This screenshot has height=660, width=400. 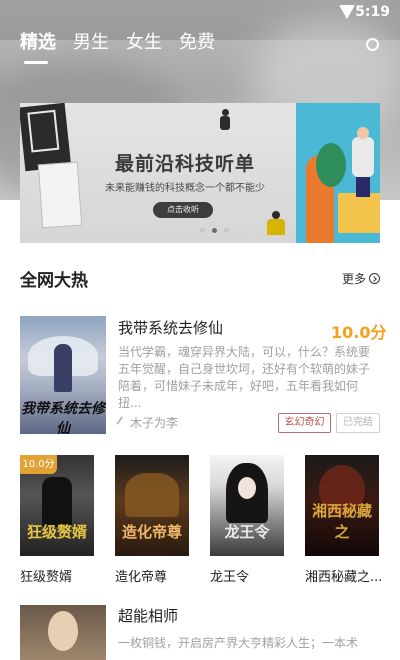 I want to click on tab-label: 免费, so click(x=197, y=42).